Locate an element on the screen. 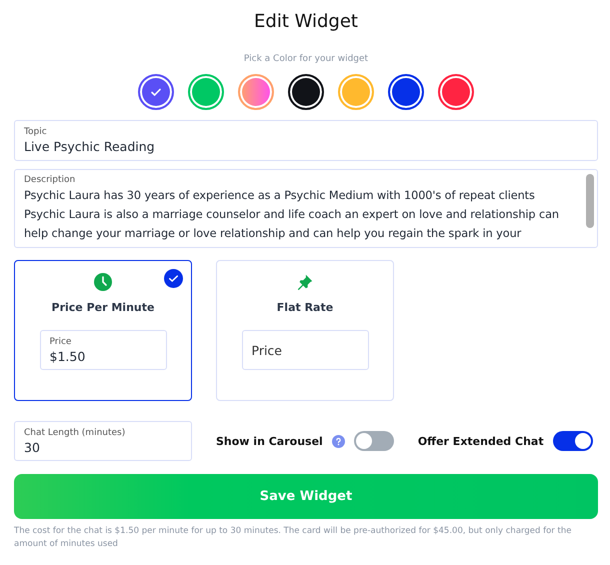 This screenshot has height=565, width=610. field-value: Psychic Laura has 30 years of experience as a Psychic Medium with 1000's of repeat clients Psychic Laura is also a marriage counselor and life coach an expert on love and relationship can help change your marriage or love relationship and can help you regain the spark in your is located at coordinates (292, 215).